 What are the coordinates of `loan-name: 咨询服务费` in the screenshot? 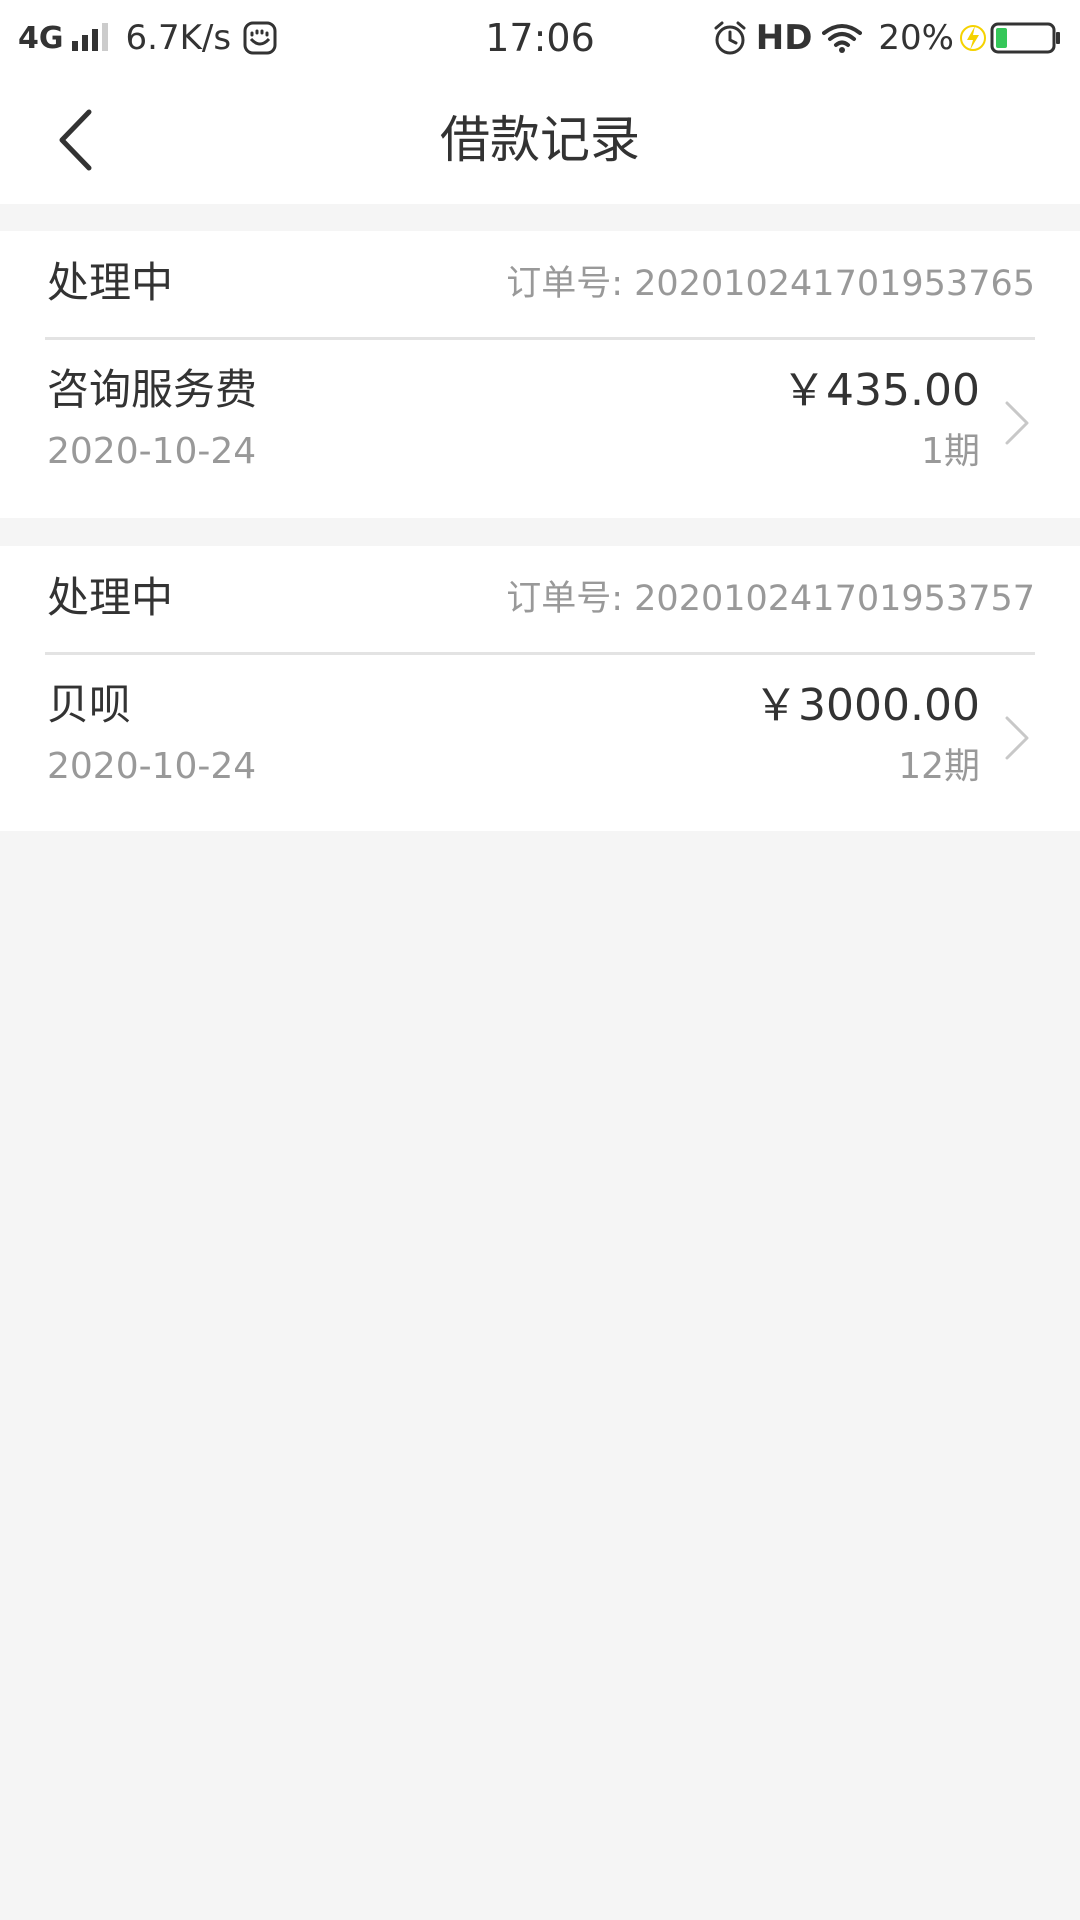 It's located at (152, 389).